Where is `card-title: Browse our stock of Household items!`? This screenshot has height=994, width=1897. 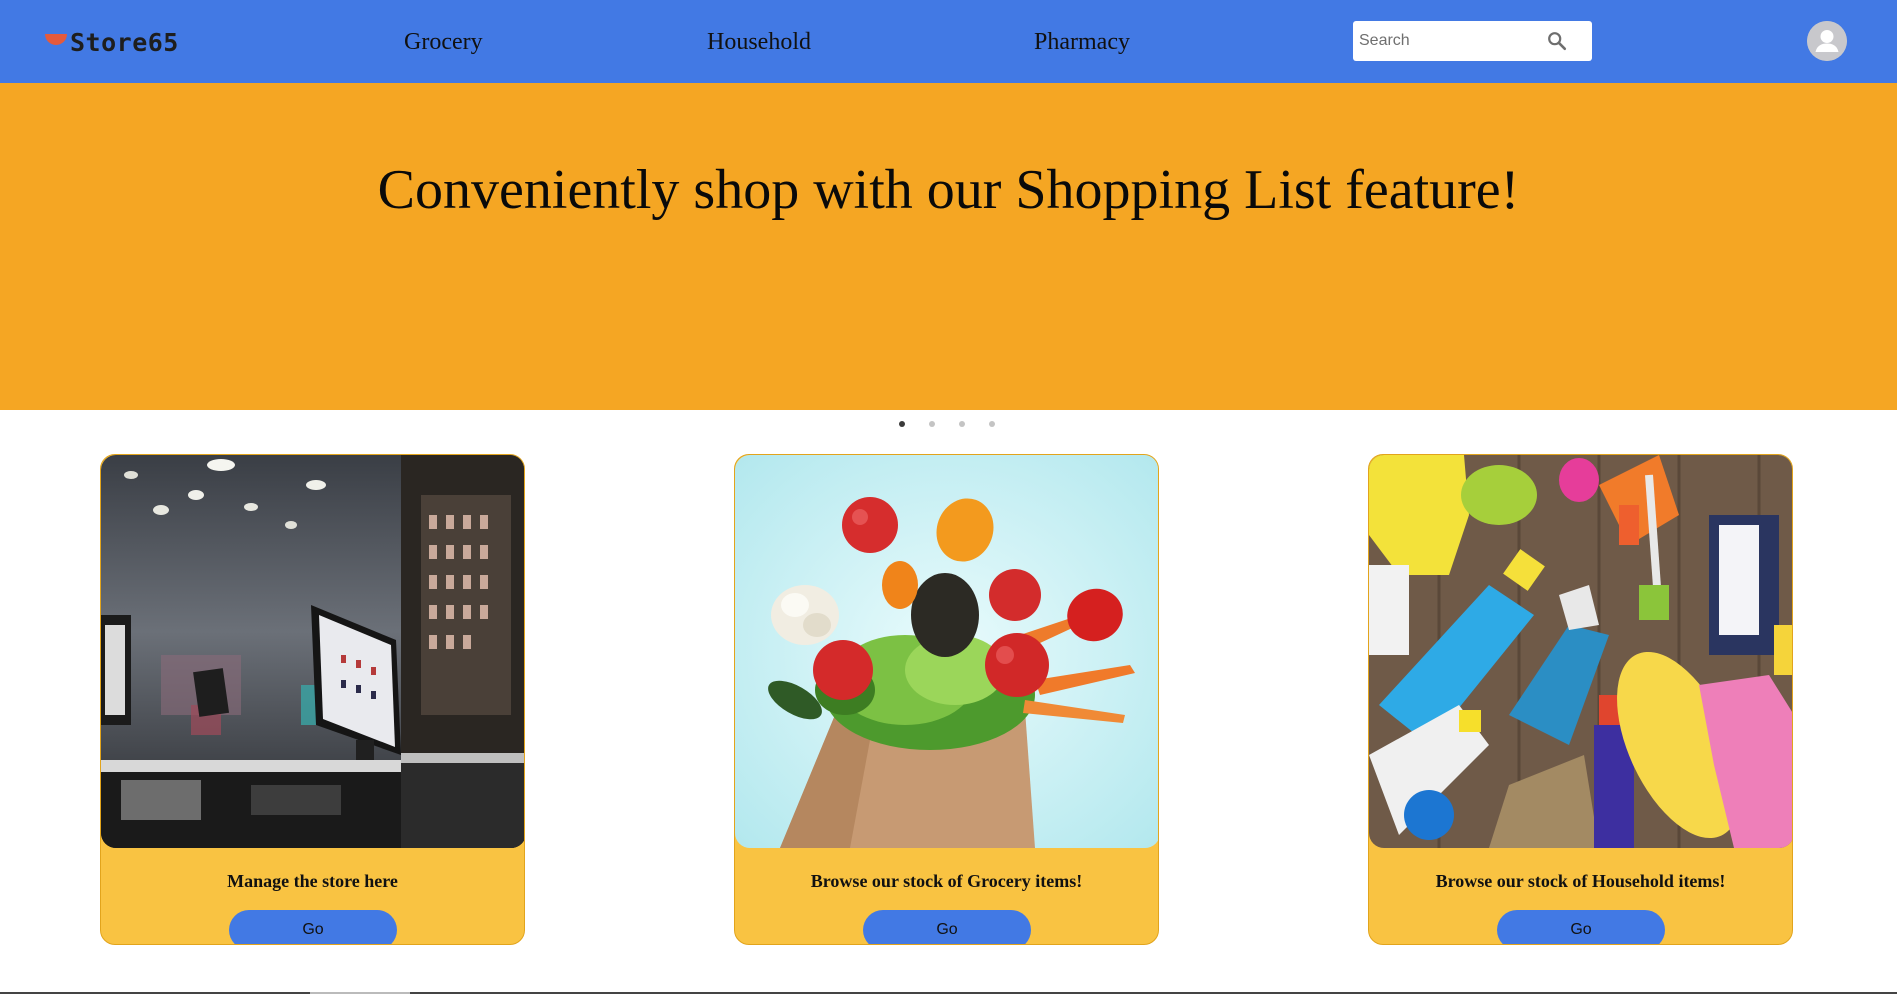
card-title: Browse our stock of Household items! is located at coordinates (1580, 881).